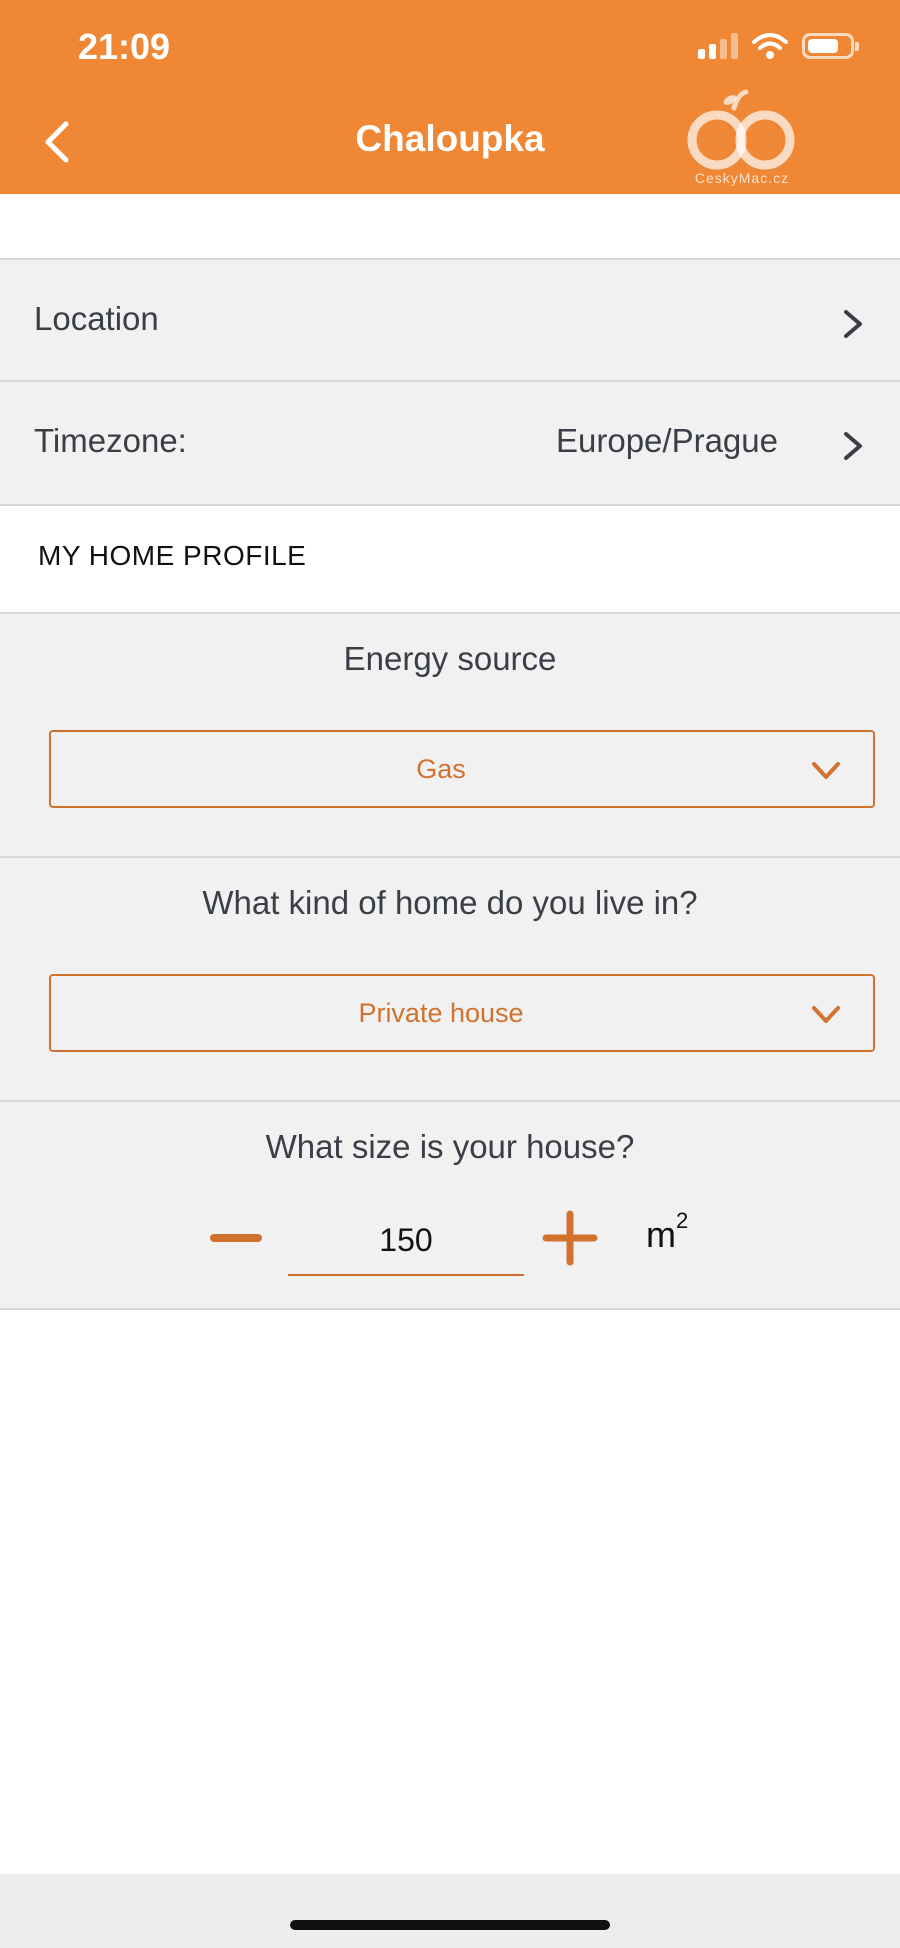 This screenshot has width=900, height=1948. What do you see at coordinates (406, 1241) in the screenshot?
I see `house-size-input` at bounding box center [406, 1241].